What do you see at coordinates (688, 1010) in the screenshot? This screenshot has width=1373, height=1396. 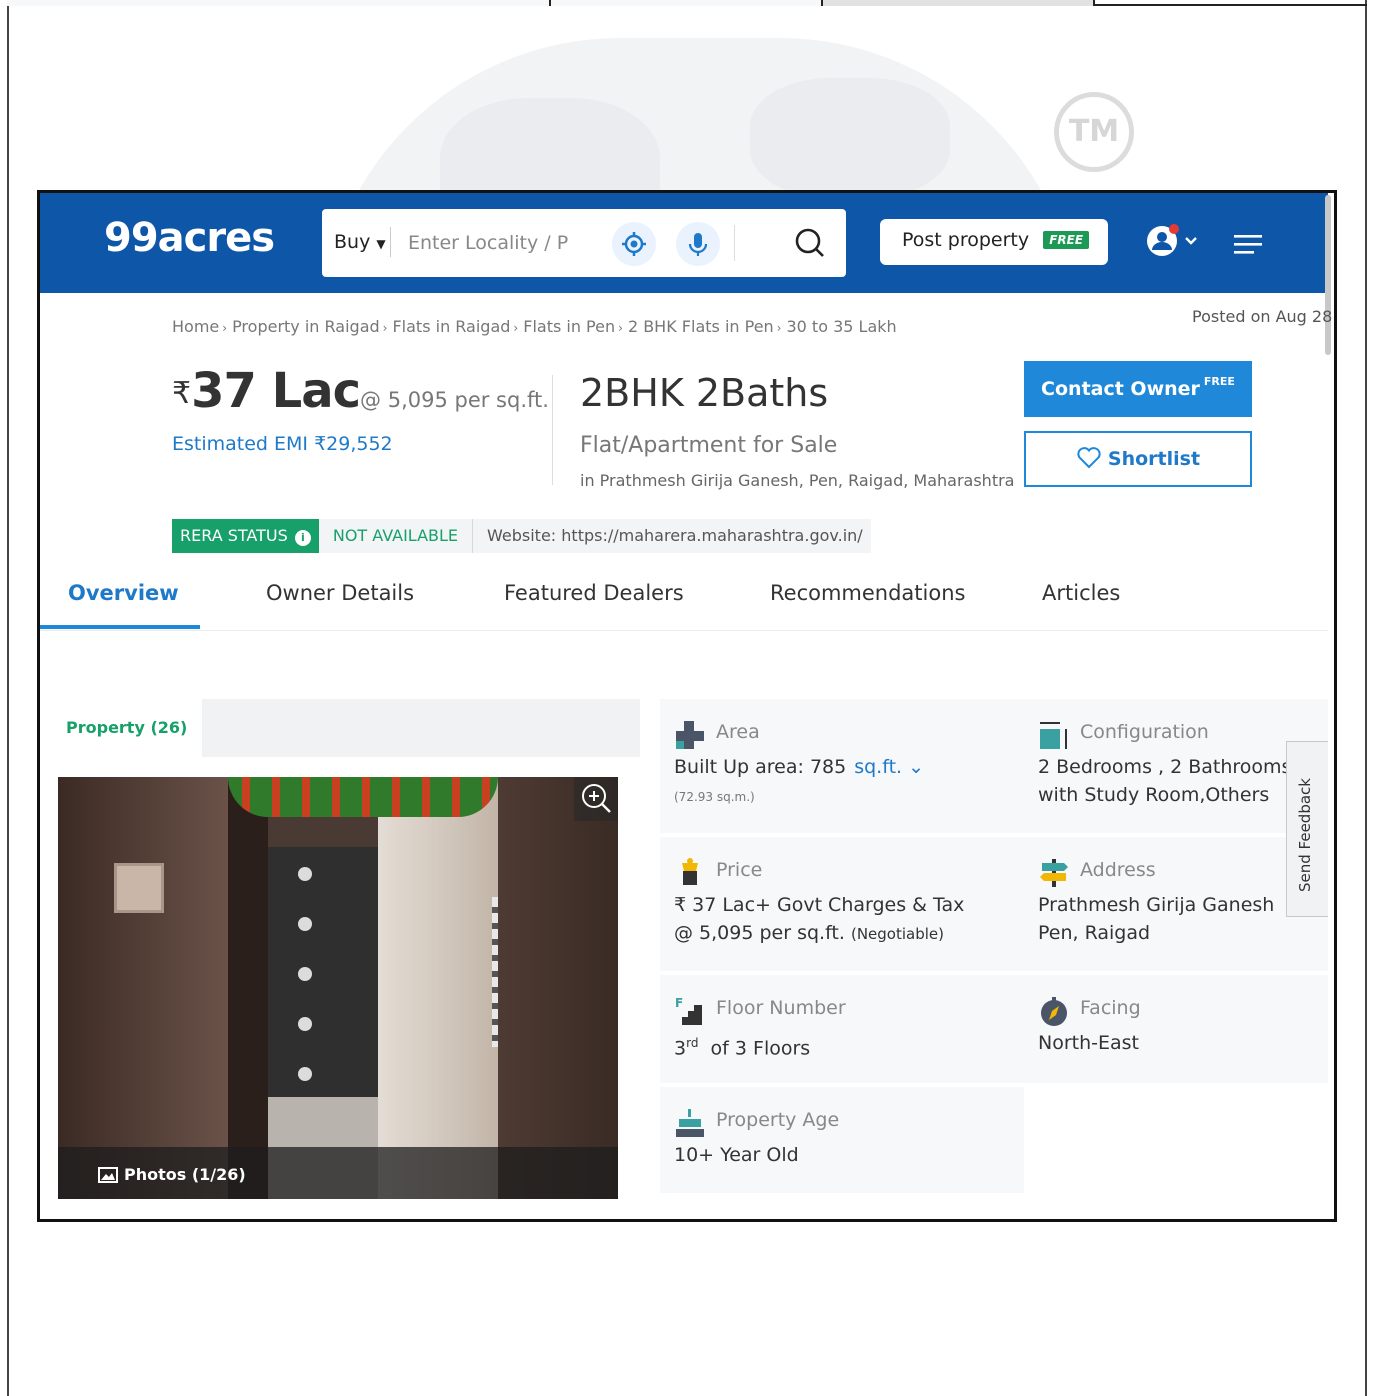 I see `floor-icon: F` at bounding box center [688, 1010].